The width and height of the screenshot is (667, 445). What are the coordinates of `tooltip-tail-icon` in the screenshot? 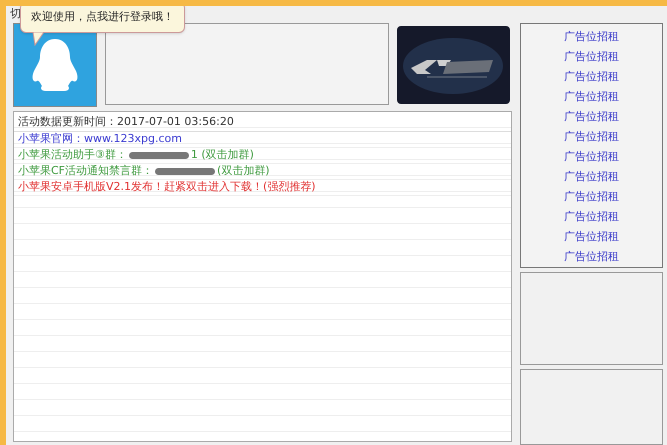 It's located at (39, 39).